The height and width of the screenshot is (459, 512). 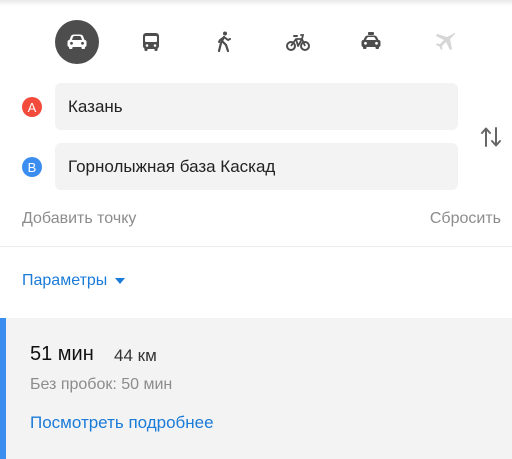 What do you see at coordinates (101, 384) in the screenshot?
I see `route-no-traffic-time: Без пробок: 50 мин` at bounding box center [101, 384].